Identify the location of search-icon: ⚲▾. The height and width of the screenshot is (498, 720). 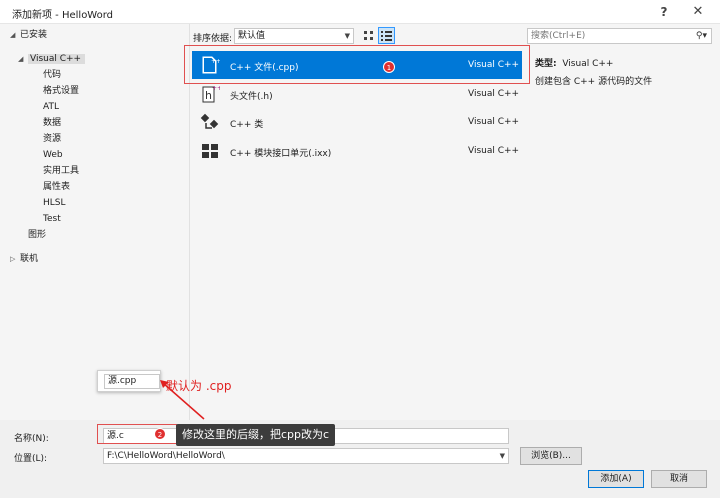
(701, 36).